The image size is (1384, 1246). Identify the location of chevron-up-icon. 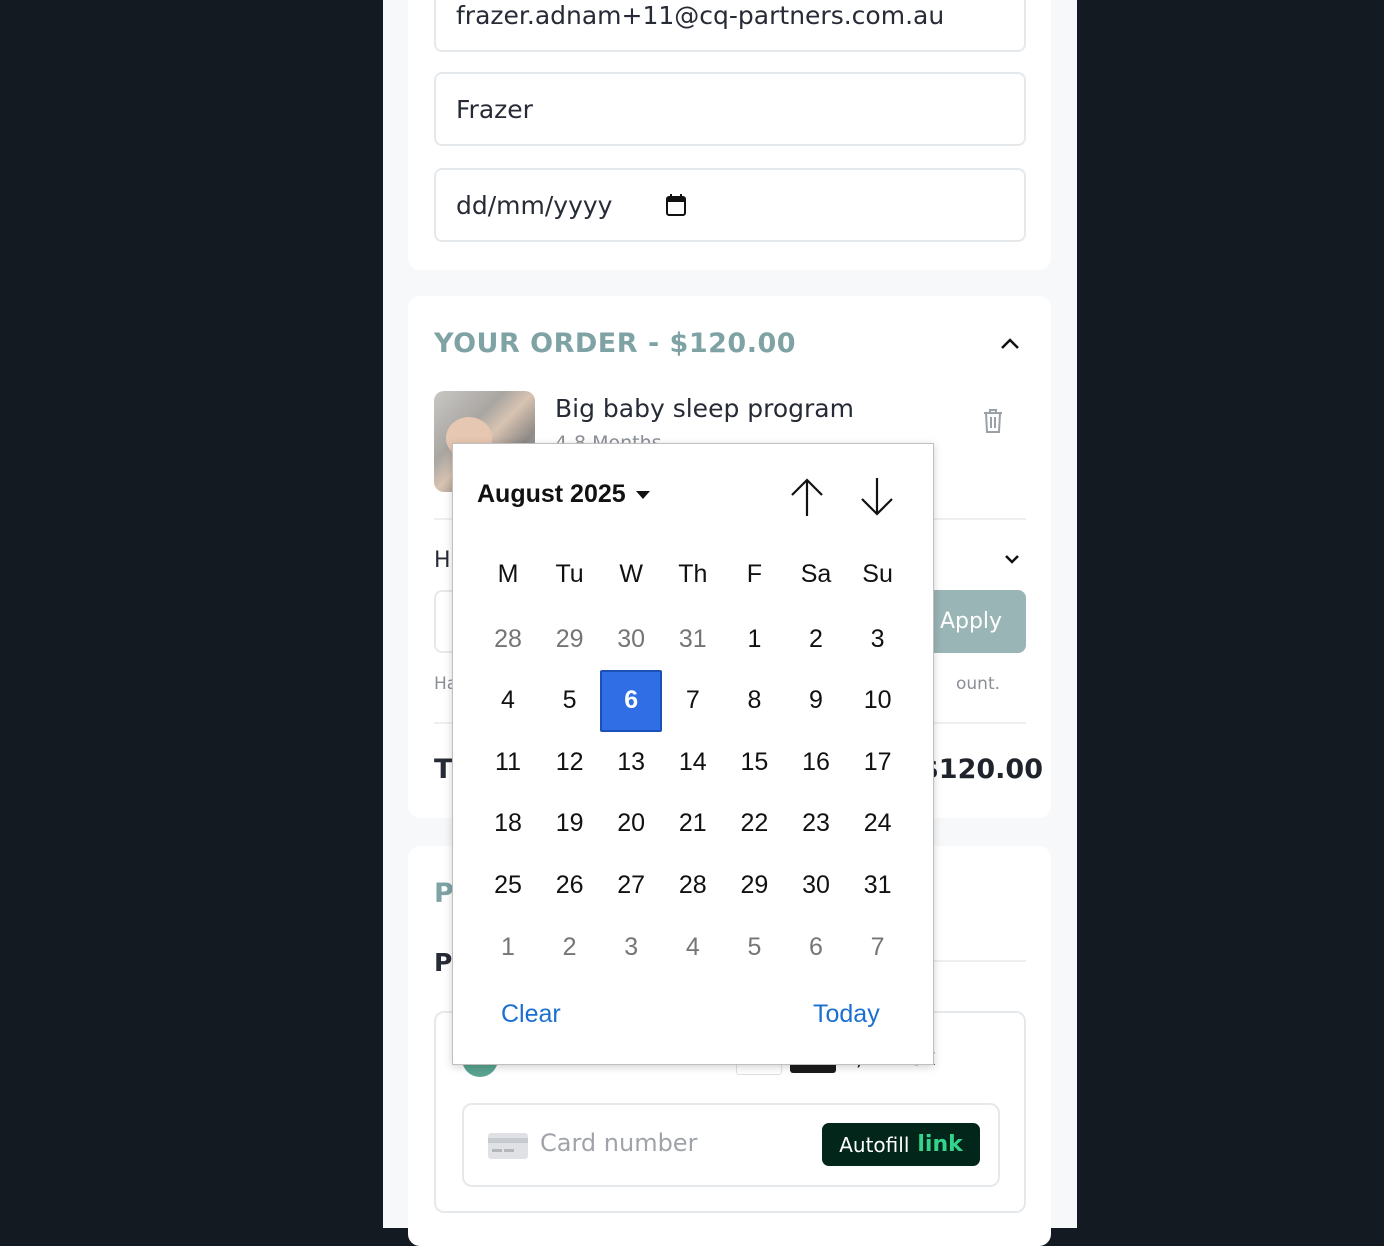
(1010, 343).